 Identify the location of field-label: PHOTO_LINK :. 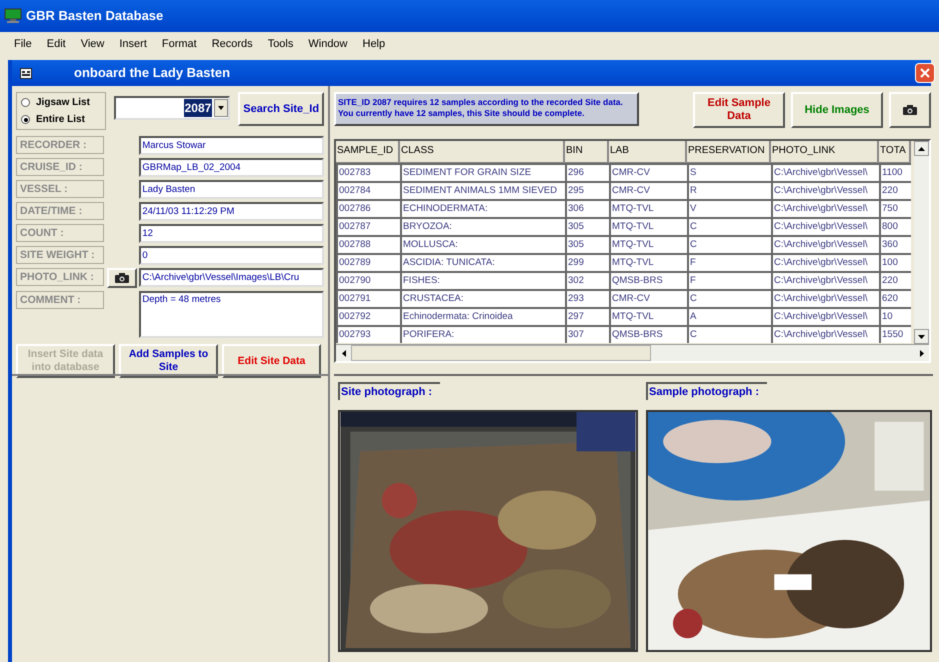
(60, 277).